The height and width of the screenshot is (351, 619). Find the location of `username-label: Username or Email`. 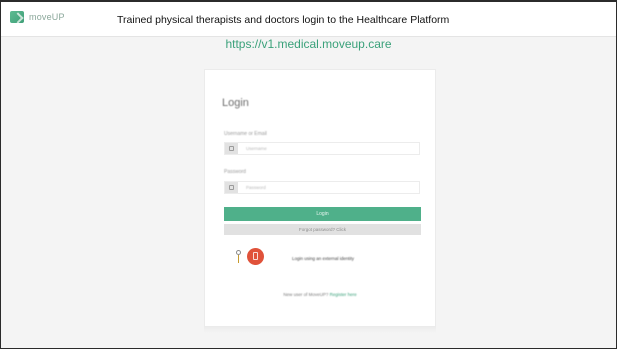

username-label: Username or Email is located at coordinates (245, 134).